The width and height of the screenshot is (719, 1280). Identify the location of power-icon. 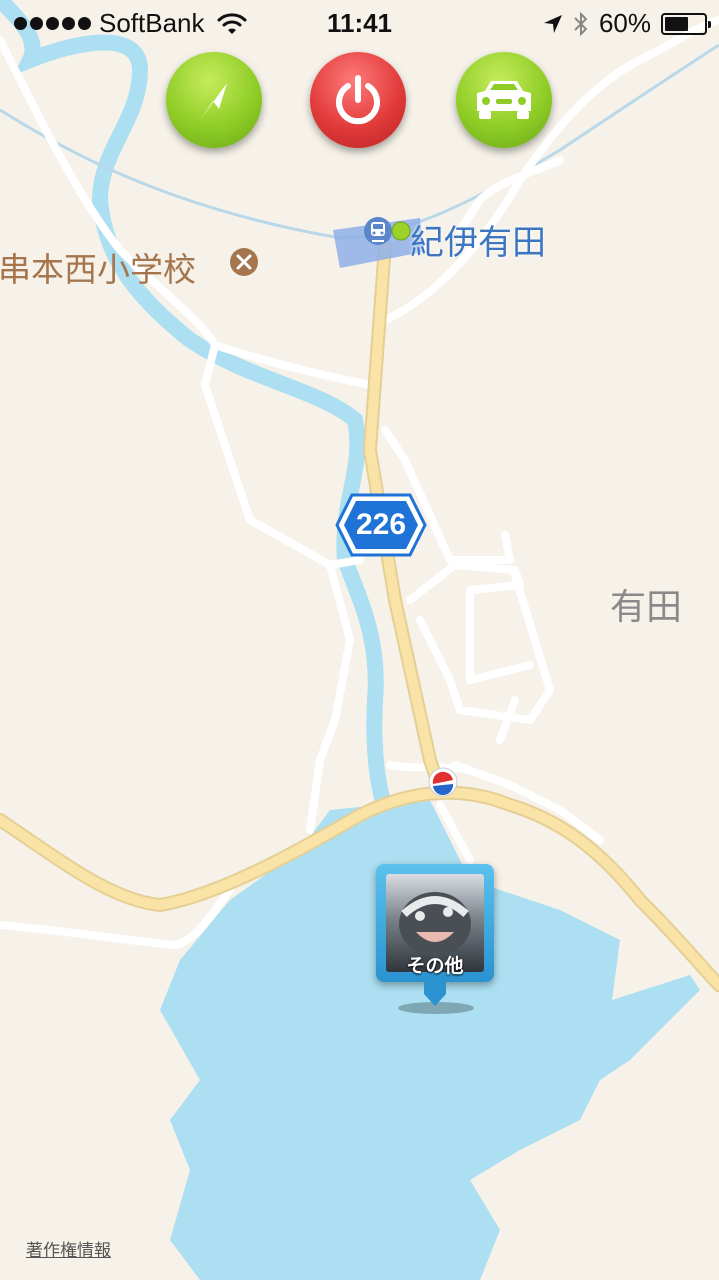
(358, 100).